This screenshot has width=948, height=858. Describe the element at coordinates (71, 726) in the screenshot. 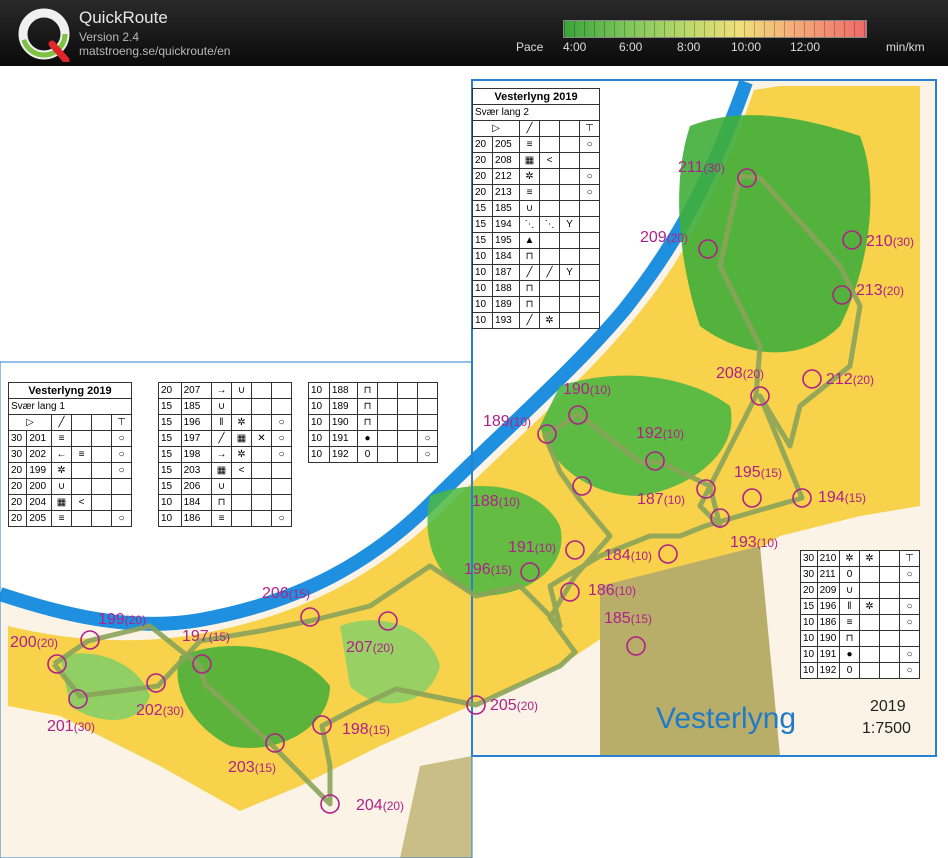

I see `control-label-201: 201(30)` at that location.